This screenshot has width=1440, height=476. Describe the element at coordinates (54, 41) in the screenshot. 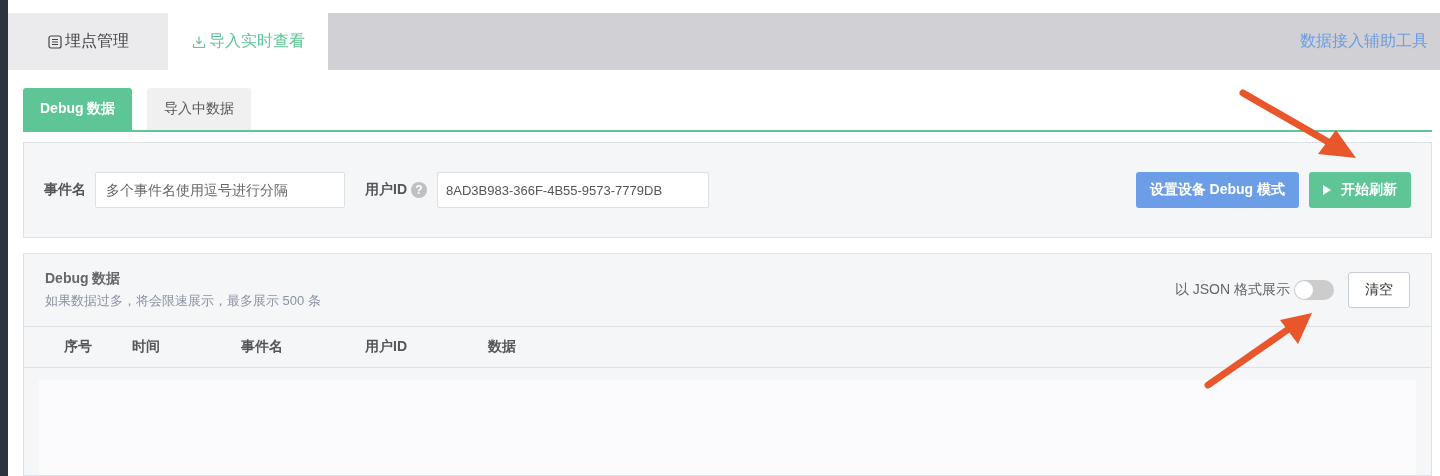

I see `list-icon` at that location.